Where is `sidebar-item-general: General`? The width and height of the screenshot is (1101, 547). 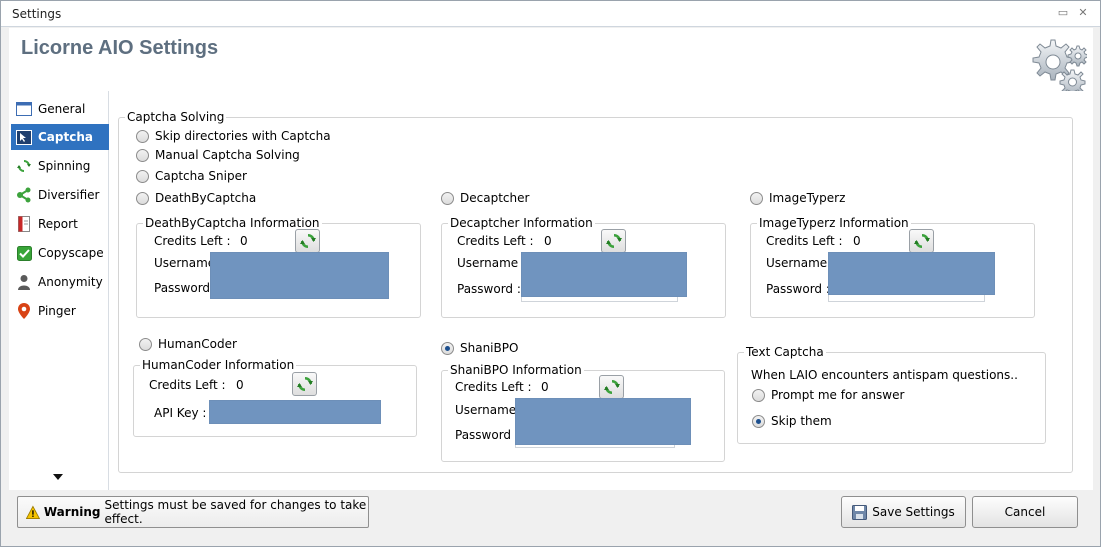 sidebar-item-general: General is located at coordinates (60, 109).